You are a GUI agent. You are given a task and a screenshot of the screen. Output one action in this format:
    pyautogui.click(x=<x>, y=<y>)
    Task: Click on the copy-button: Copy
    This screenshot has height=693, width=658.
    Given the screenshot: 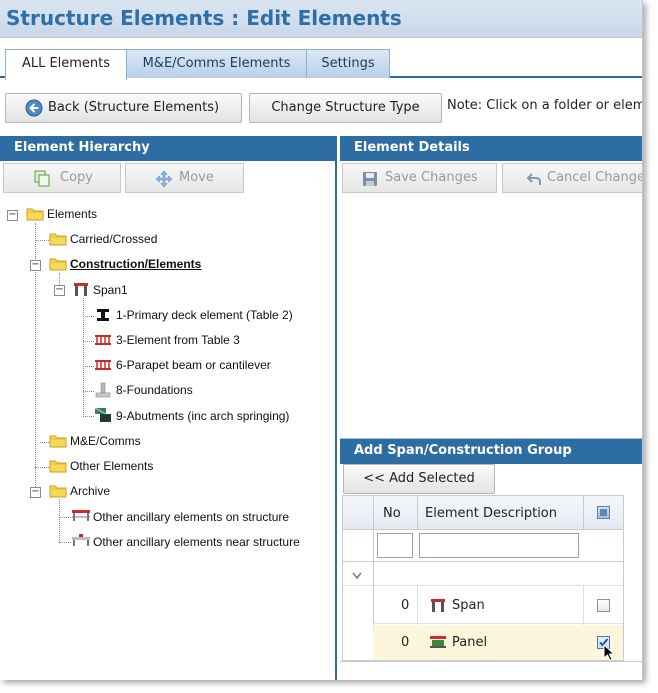 What is the action you would take?
    pyautogui.click(x=62, y=178)
    